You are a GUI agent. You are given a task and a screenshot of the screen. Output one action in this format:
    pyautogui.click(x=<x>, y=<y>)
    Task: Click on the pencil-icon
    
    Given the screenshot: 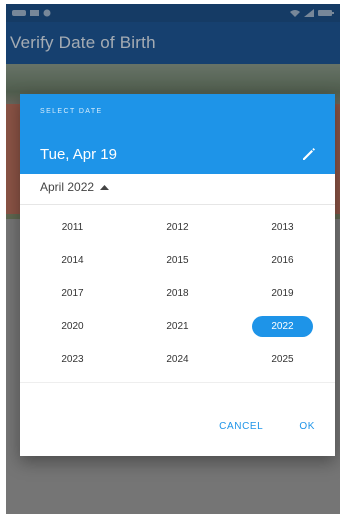 What is the action you would take?
    pyautogui.click(x=309, y=154)
    